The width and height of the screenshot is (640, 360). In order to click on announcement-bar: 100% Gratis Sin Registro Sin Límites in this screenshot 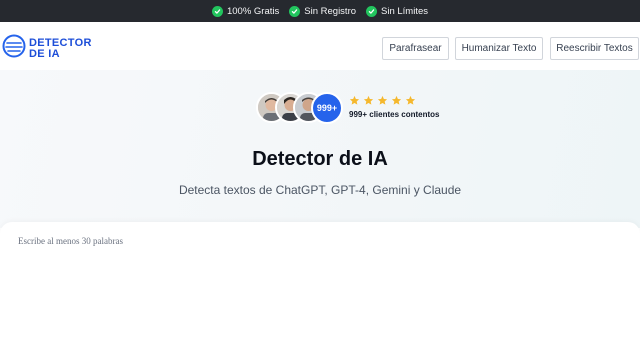, I will do `click(320, 11)`.